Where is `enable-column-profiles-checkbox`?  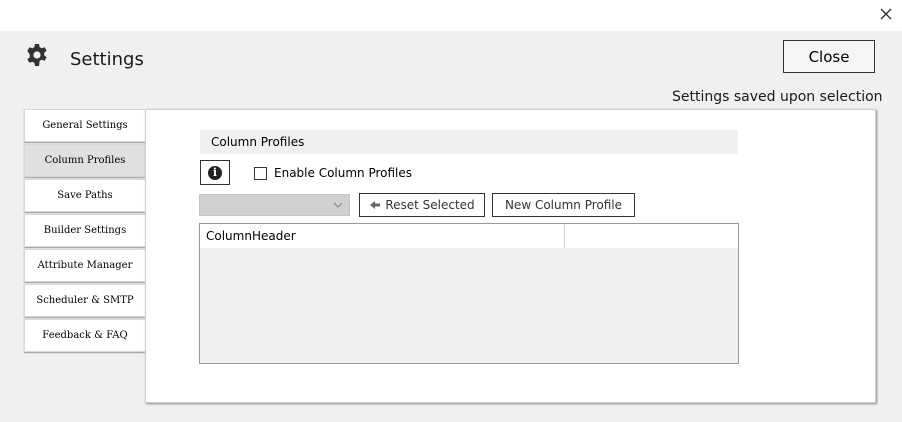 enable-column-profiles-checkbox is located at coordinates (260, 173).